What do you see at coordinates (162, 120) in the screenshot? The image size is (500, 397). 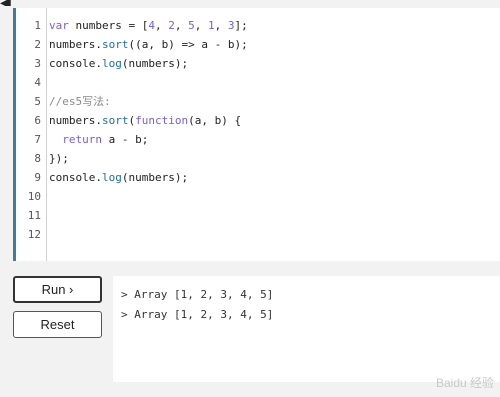 I see `code-token: function` at bounding box center [162, 120].